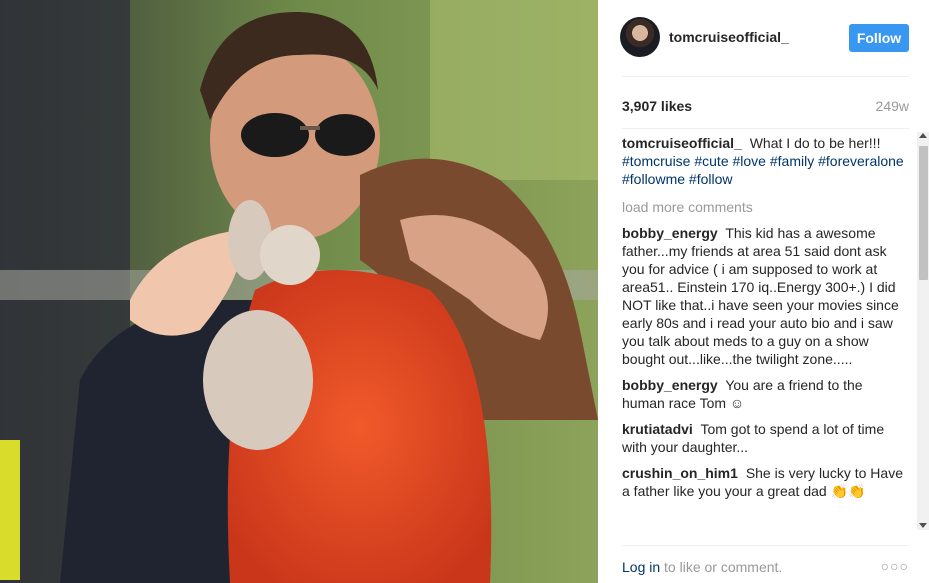 The height and width of the screenshot is (583, 929). Describe the element at coordinates (765, 76) in the screenshot. I see `header-divider` at that location.